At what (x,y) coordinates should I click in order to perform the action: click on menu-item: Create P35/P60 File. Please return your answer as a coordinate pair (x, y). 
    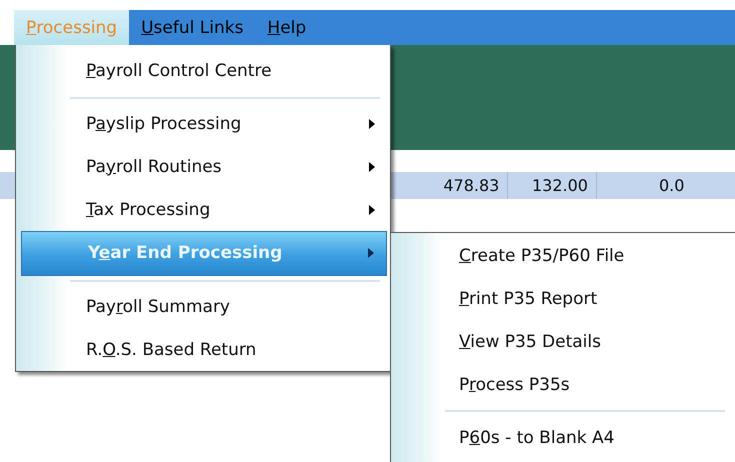
    Looking at the image, I should click on (563, 255).